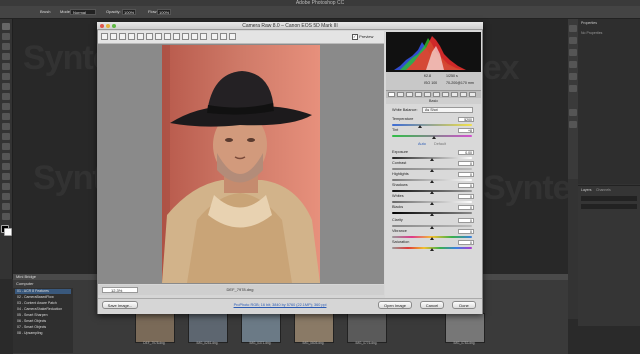  I want to click on info-panel-icon, so click(573, 64).